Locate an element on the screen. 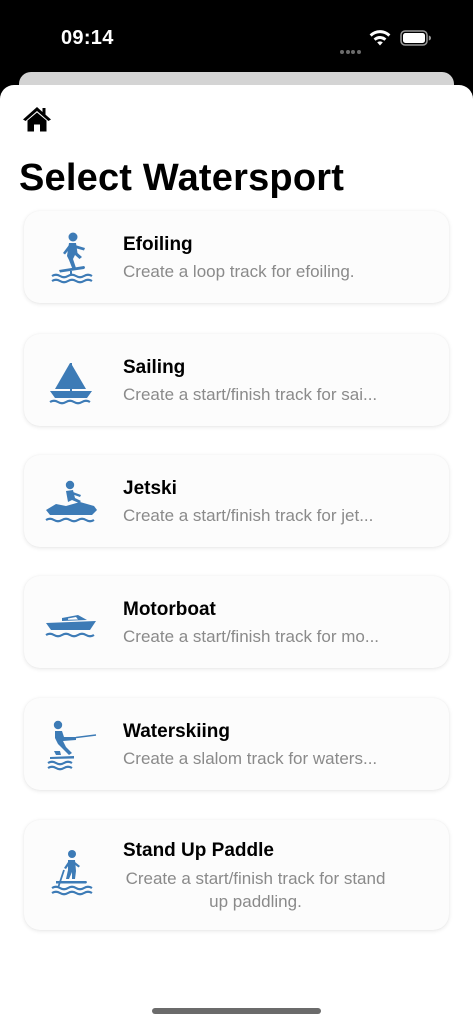  sport-title: Sailing is located at coordinates (154, 367).